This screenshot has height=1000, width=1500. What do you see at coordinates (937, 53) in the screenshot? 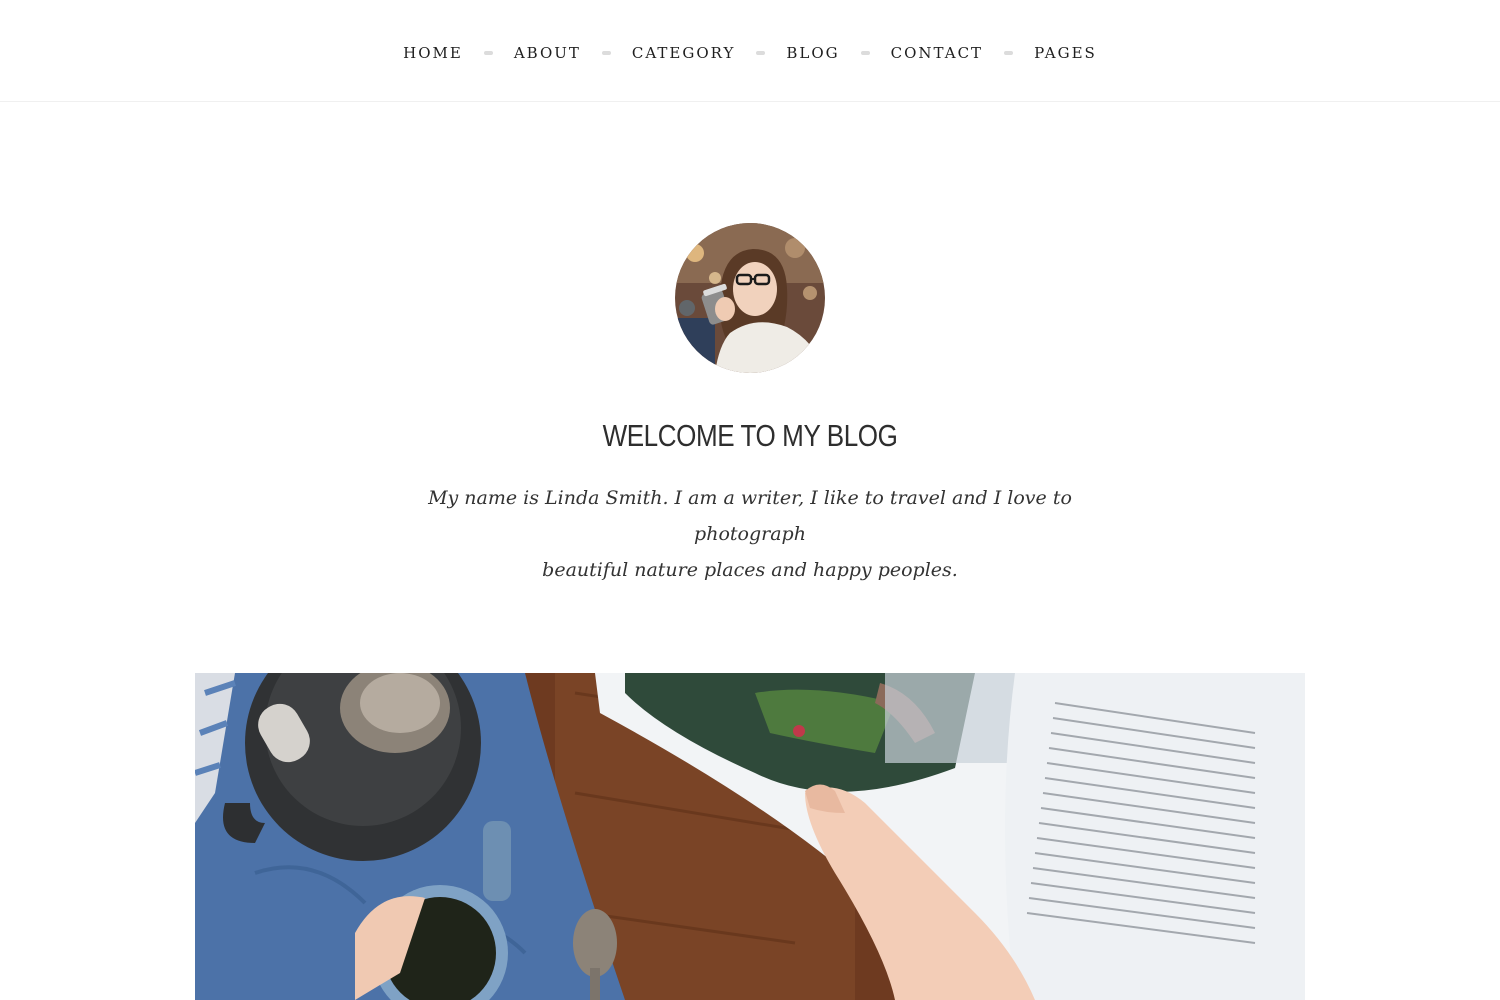
I see `nav-link-contact: CONTACT` at bounding box center [937, 53].